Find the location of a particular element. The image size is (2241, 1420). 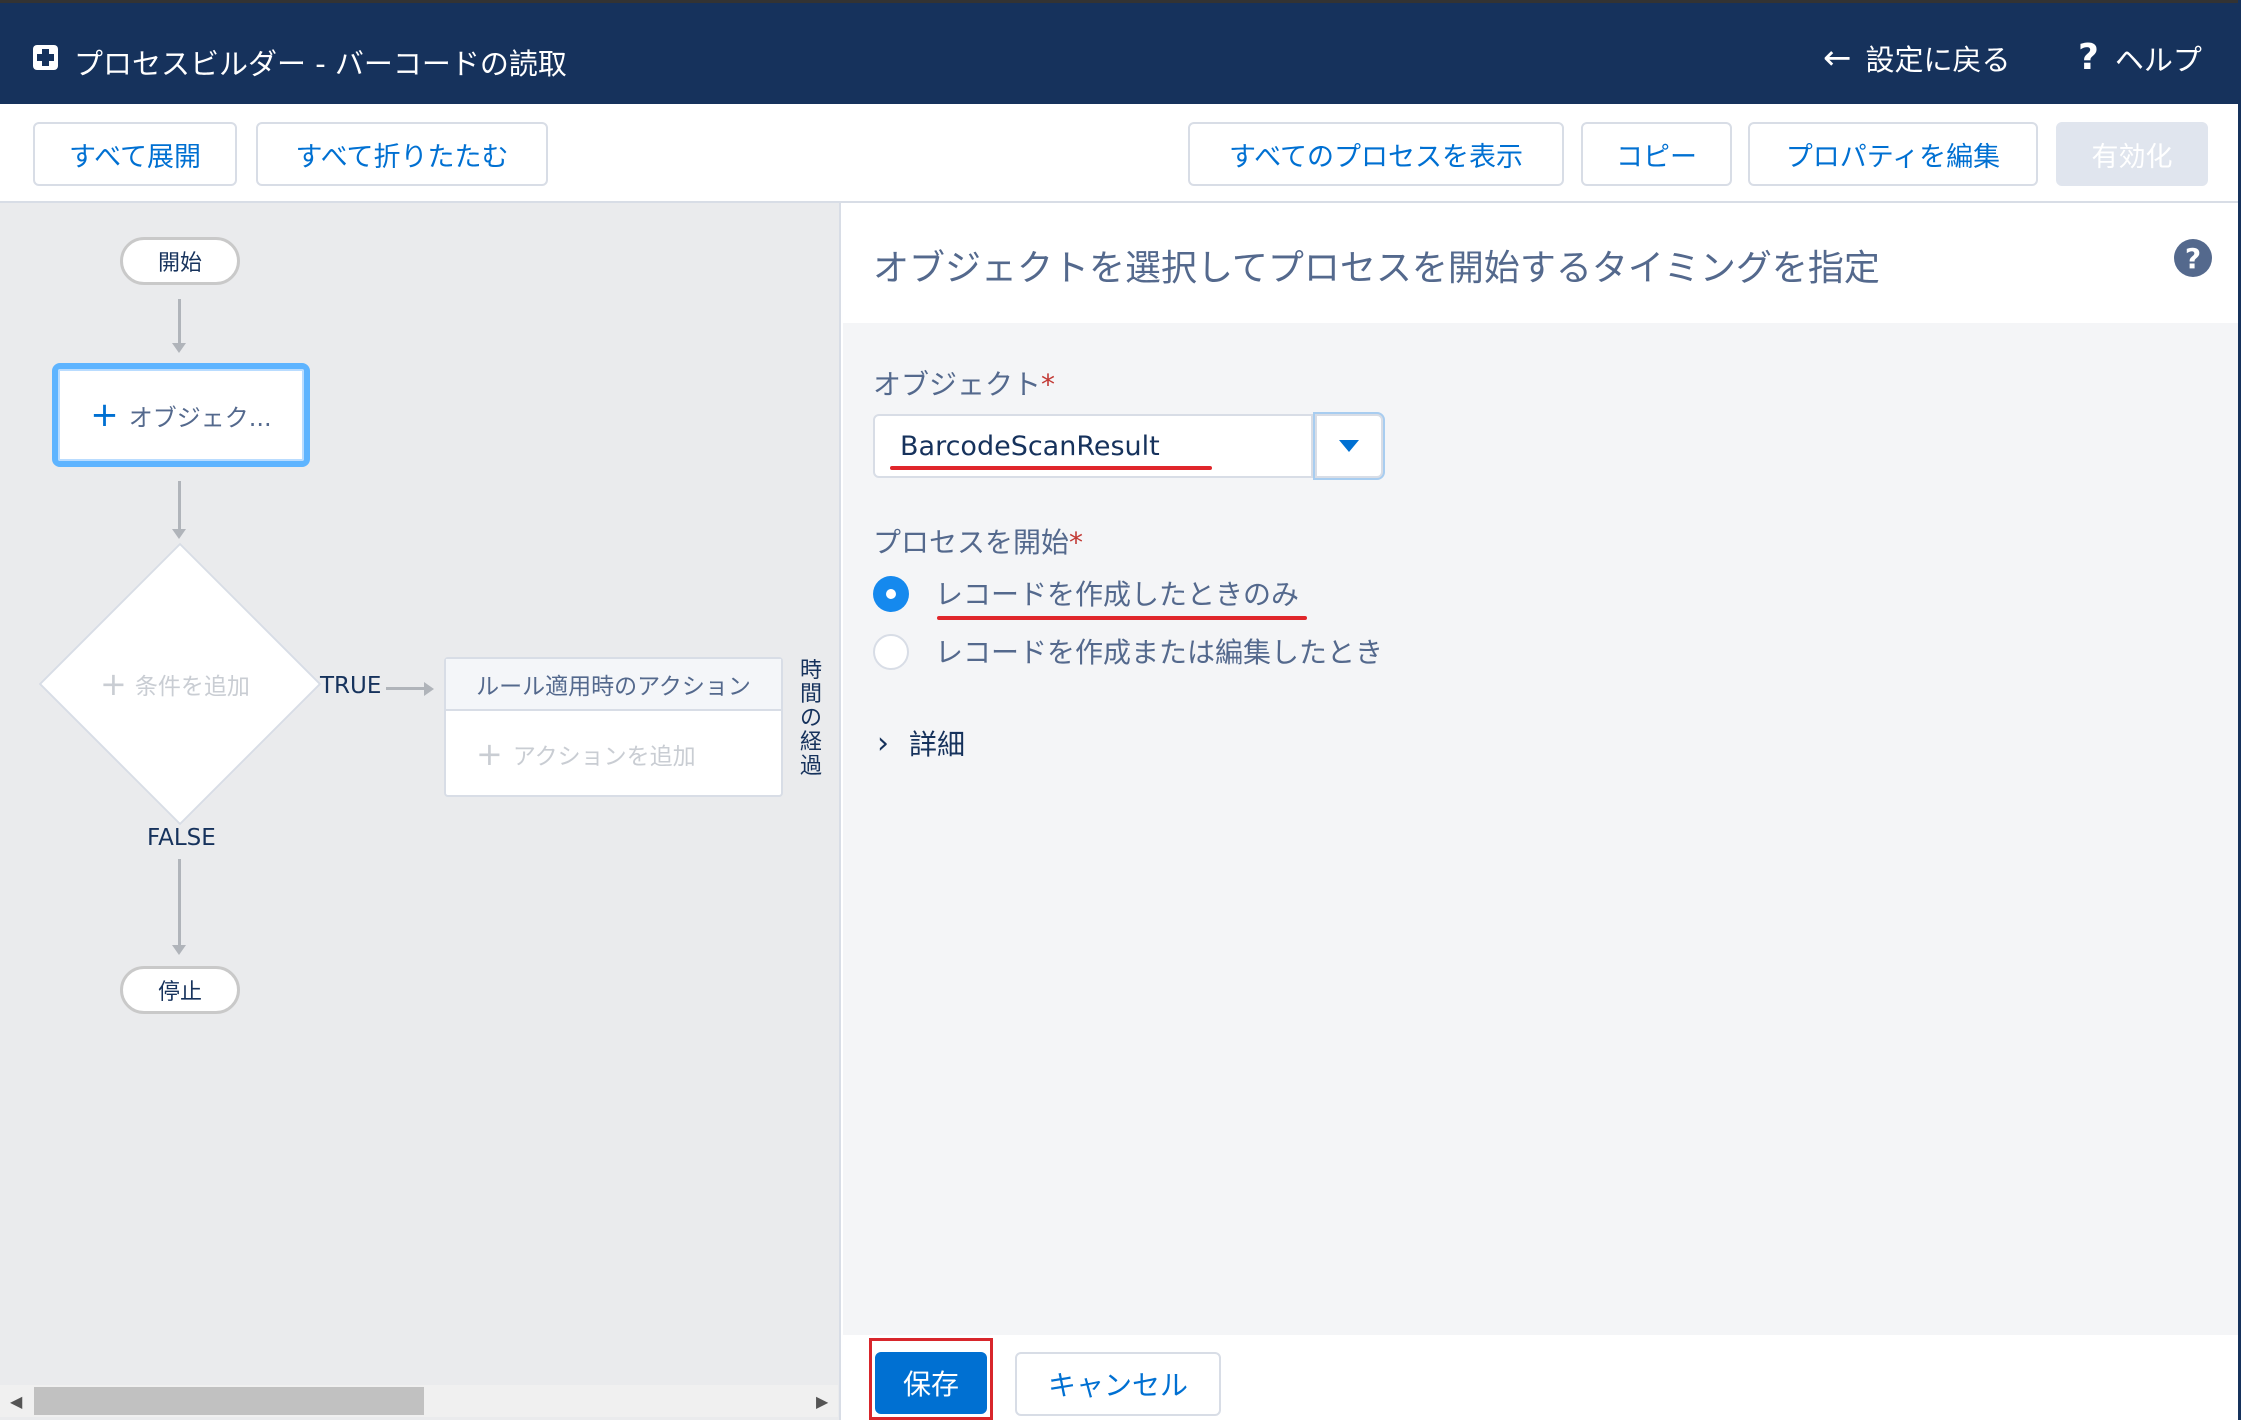

collapse-all-button: すべて折りたたむ is located at coordinates (402, 154).